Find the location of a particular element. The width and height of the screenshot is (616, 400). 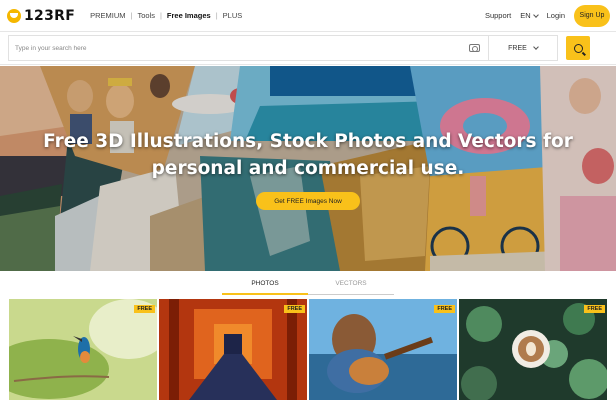

main-nav: PREMIUM | Tools | Free Images | PLUS is located at coordinates (166, 15).